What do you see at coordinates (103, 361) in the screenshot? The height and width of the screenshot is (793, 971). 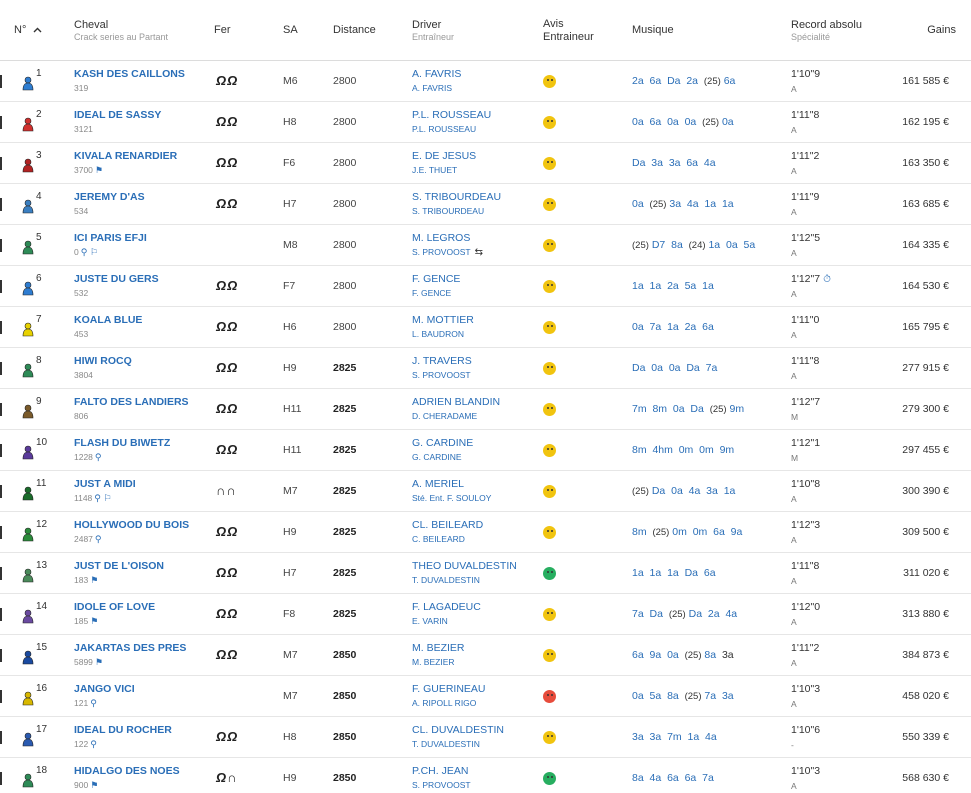 I see `horse-name-link: HIWI ROCQ` at bounding box center [103, 361].